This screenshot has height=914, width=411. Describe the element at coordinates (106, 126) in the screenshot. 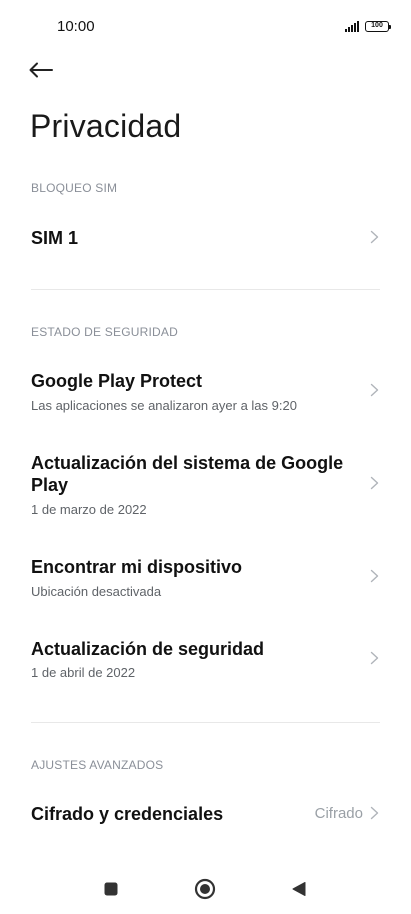

I see `page-title: Privacidad` at that location.